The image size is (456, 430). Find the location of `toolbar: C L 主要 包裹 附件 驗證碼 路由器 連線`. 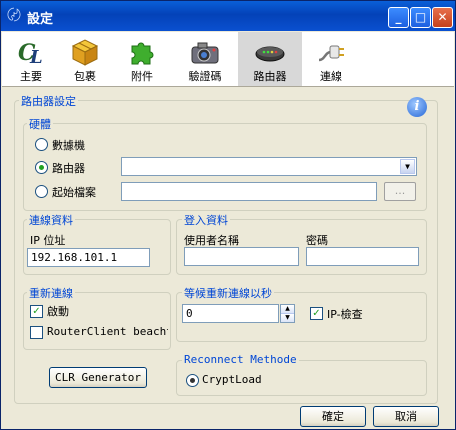

toolbar: C L 主要 包裹 附件 驗證碼 路由器 連線 is located at coordinates (228, 59).